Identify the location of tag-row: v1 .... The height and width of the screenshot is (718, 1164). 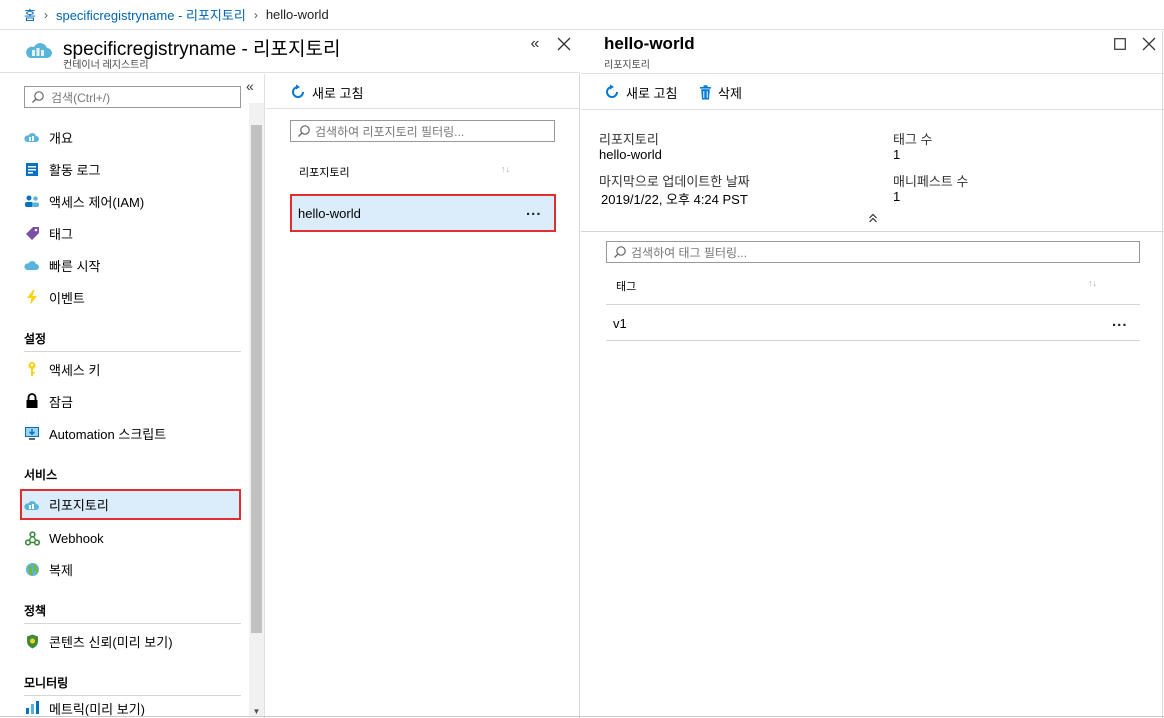
(873, 322).